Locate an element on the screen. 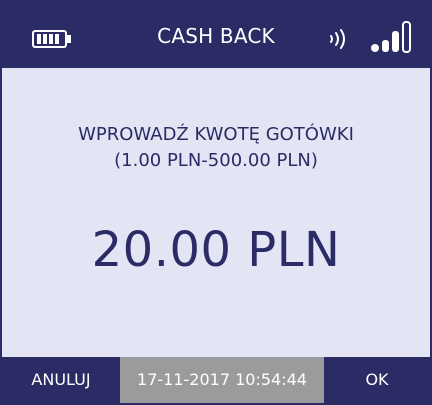  signal-icon is located at coordinates (391, 37).